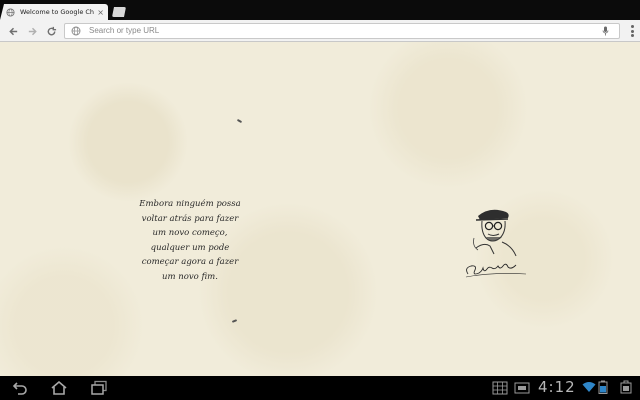  I want to click on quote-line: um novo fim., so click(190, 276).